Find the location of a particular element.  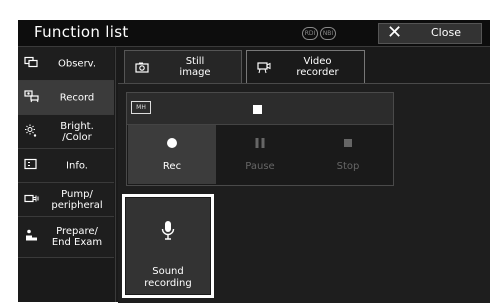

tab-still-image: Still image is located at coordinates (183, 67).